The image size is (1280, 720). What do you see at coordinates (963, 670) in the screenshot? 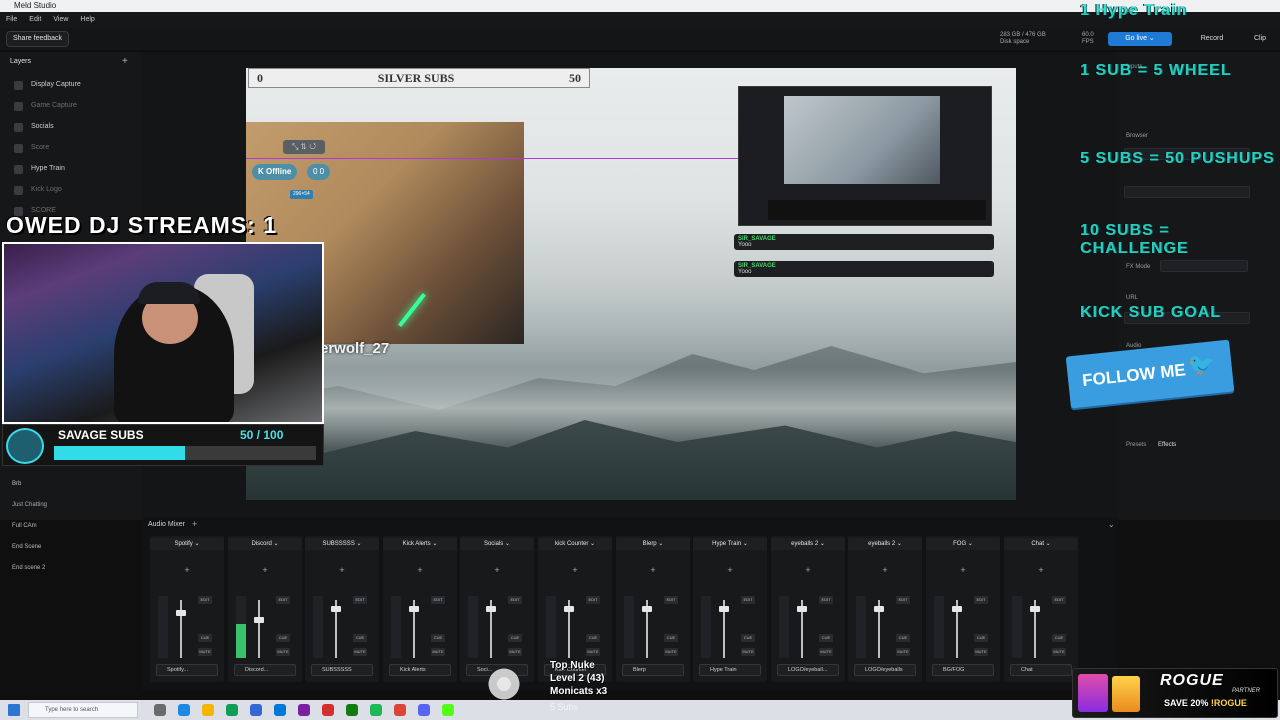
I see `strip-source-select: BG/FOG` at bounding box center [963, 670].